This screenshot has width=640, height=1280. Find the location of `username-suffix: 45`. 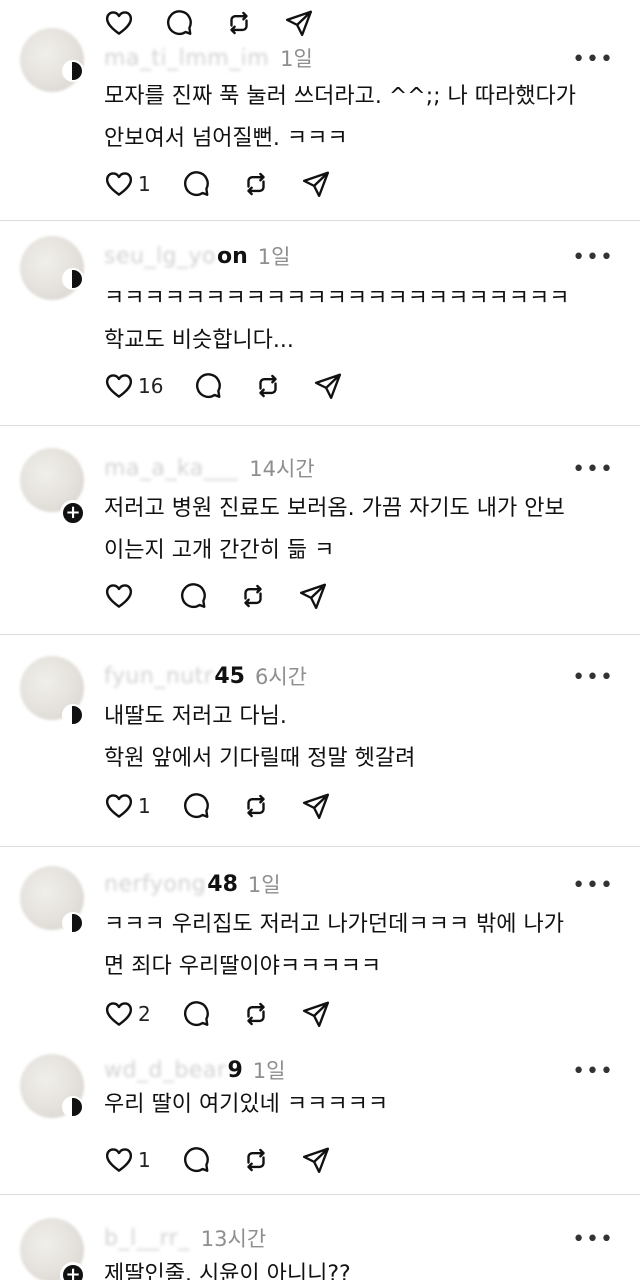

username-suffix: 45 is located at coordinates (229, 676).